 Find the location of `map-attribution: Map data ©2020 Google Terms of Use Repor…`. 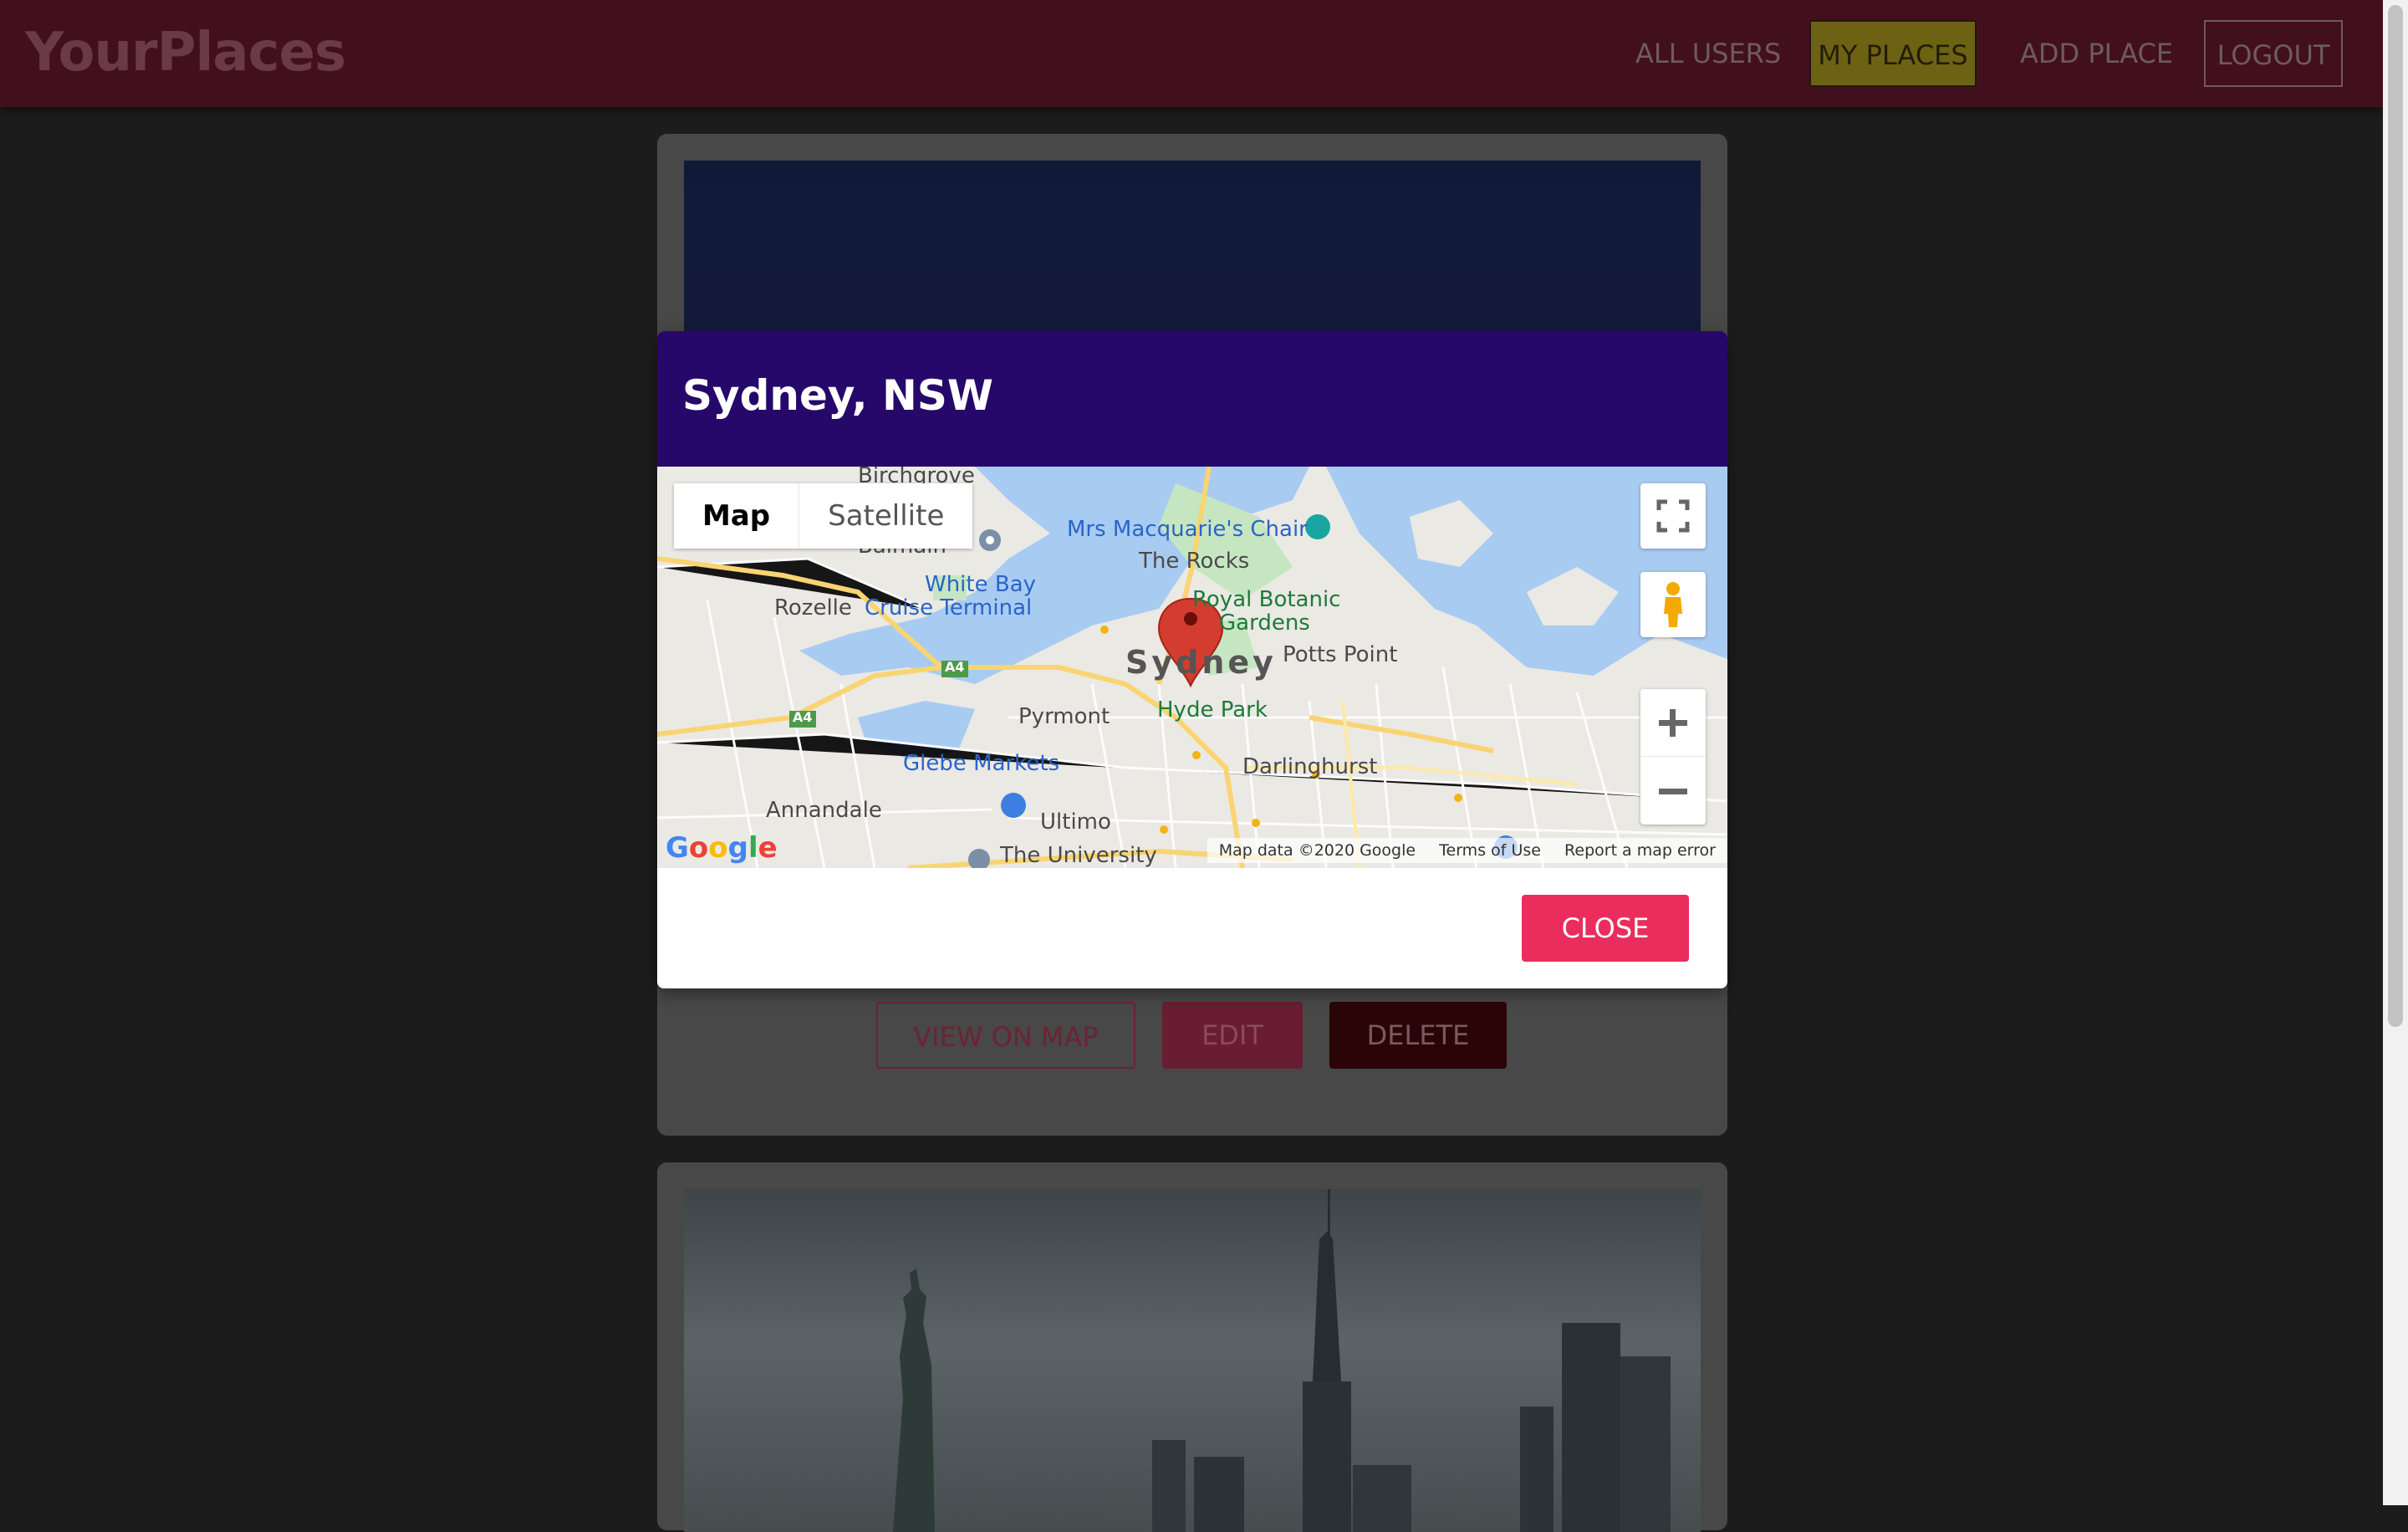

map-attribution: Map data ©2020 Google Terms of Use Repor… is located at coordinates (1467, 850).